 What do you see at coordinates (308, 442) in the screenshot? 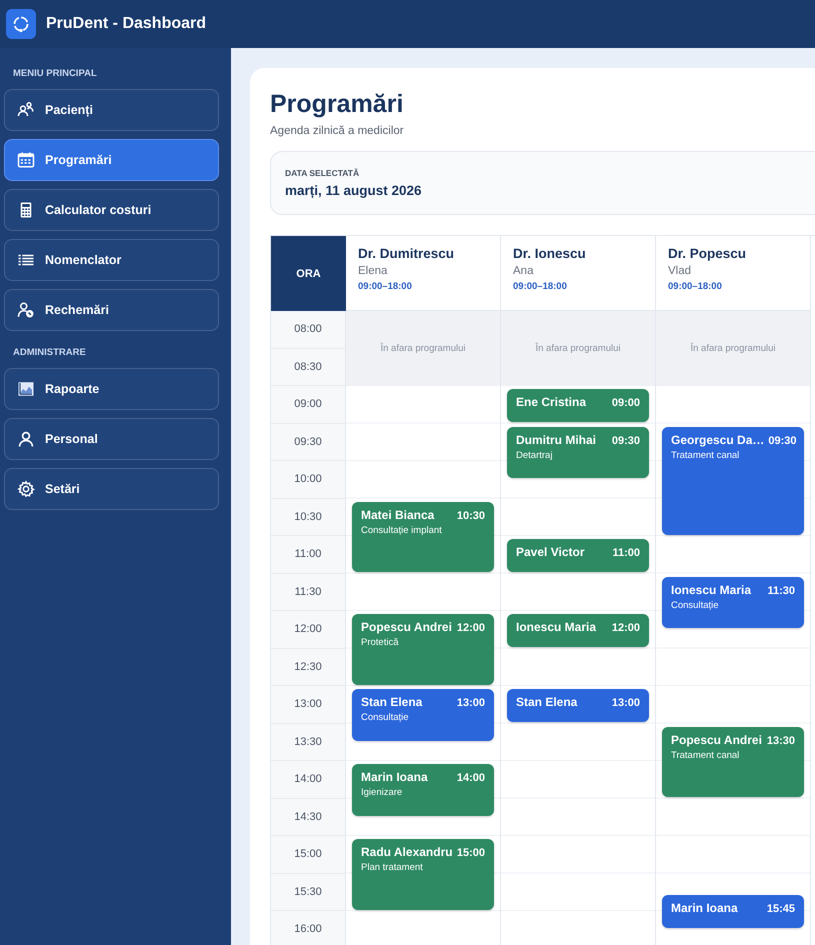
I see `time-slot-label: 09:30` at bounding box center [308, 442].